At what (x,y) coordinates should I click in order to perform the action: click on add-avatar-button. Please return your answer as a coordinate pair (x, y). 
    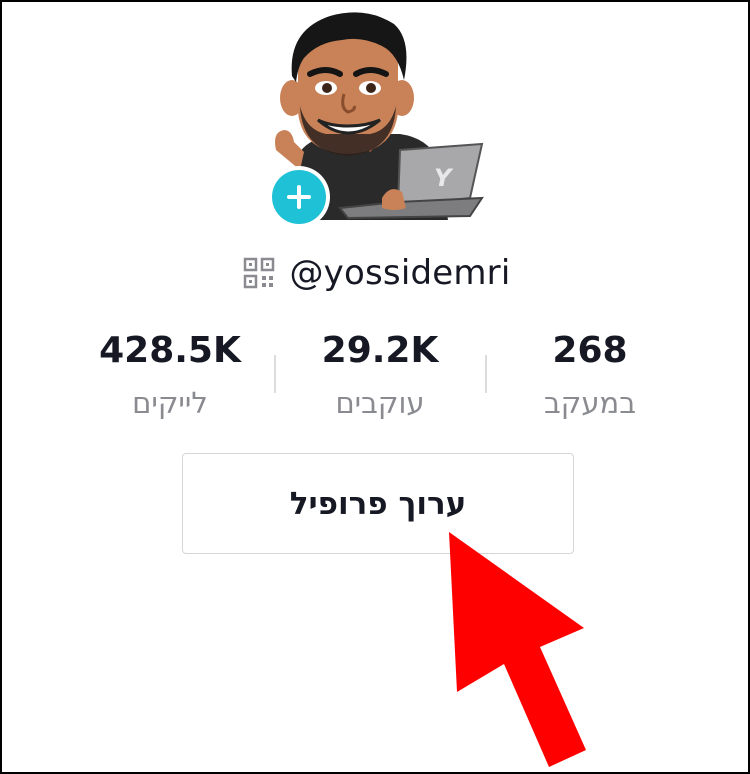
    Looking at the image, I should click on (299, 197).